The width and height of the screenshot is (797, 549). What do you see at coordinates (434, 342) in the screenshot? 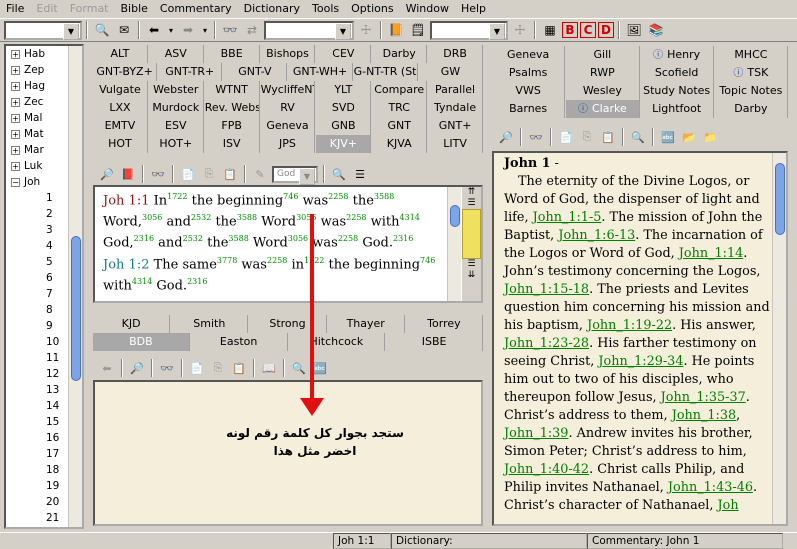
I see `dictionary-tab-isbe: ISBE` at bounding box center [434, 342].